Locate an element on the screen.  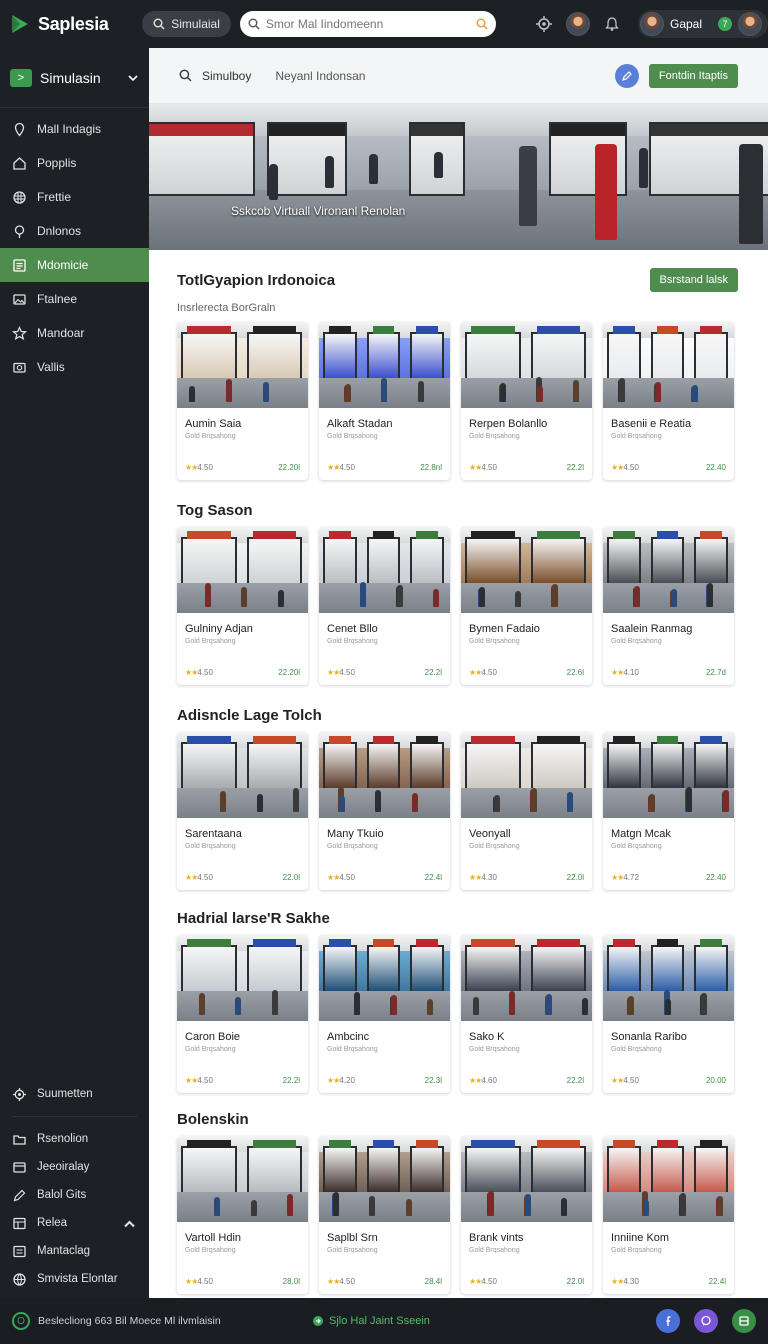
location-icon is located at coordinates (19, 231).